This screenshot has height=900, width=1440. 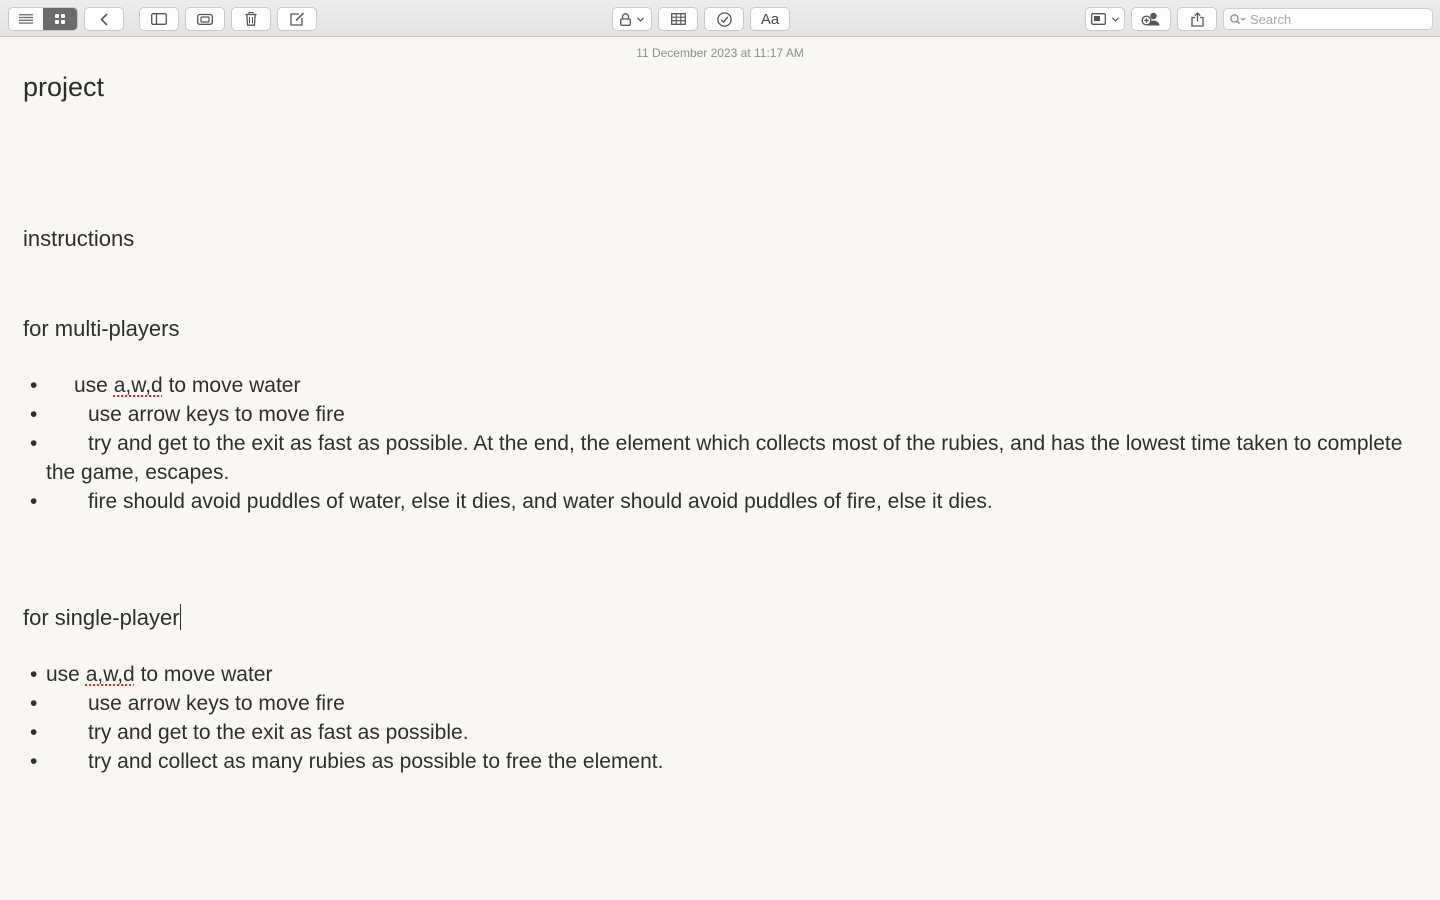 I want to click on table-button, so click(x=678, y=19).